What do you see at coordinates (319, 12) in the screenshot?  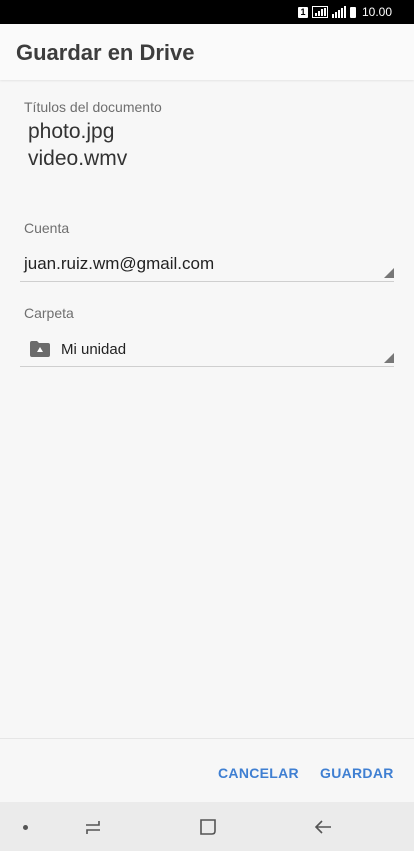 I see `signal-icon` at bounding box center [319, 12].